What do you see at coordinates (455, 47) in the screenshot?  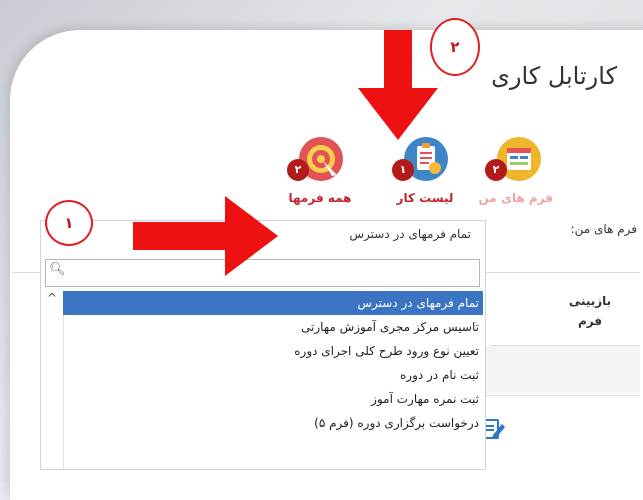 I see `annotation-number-two: ۲` at bounding box center [455, 47].